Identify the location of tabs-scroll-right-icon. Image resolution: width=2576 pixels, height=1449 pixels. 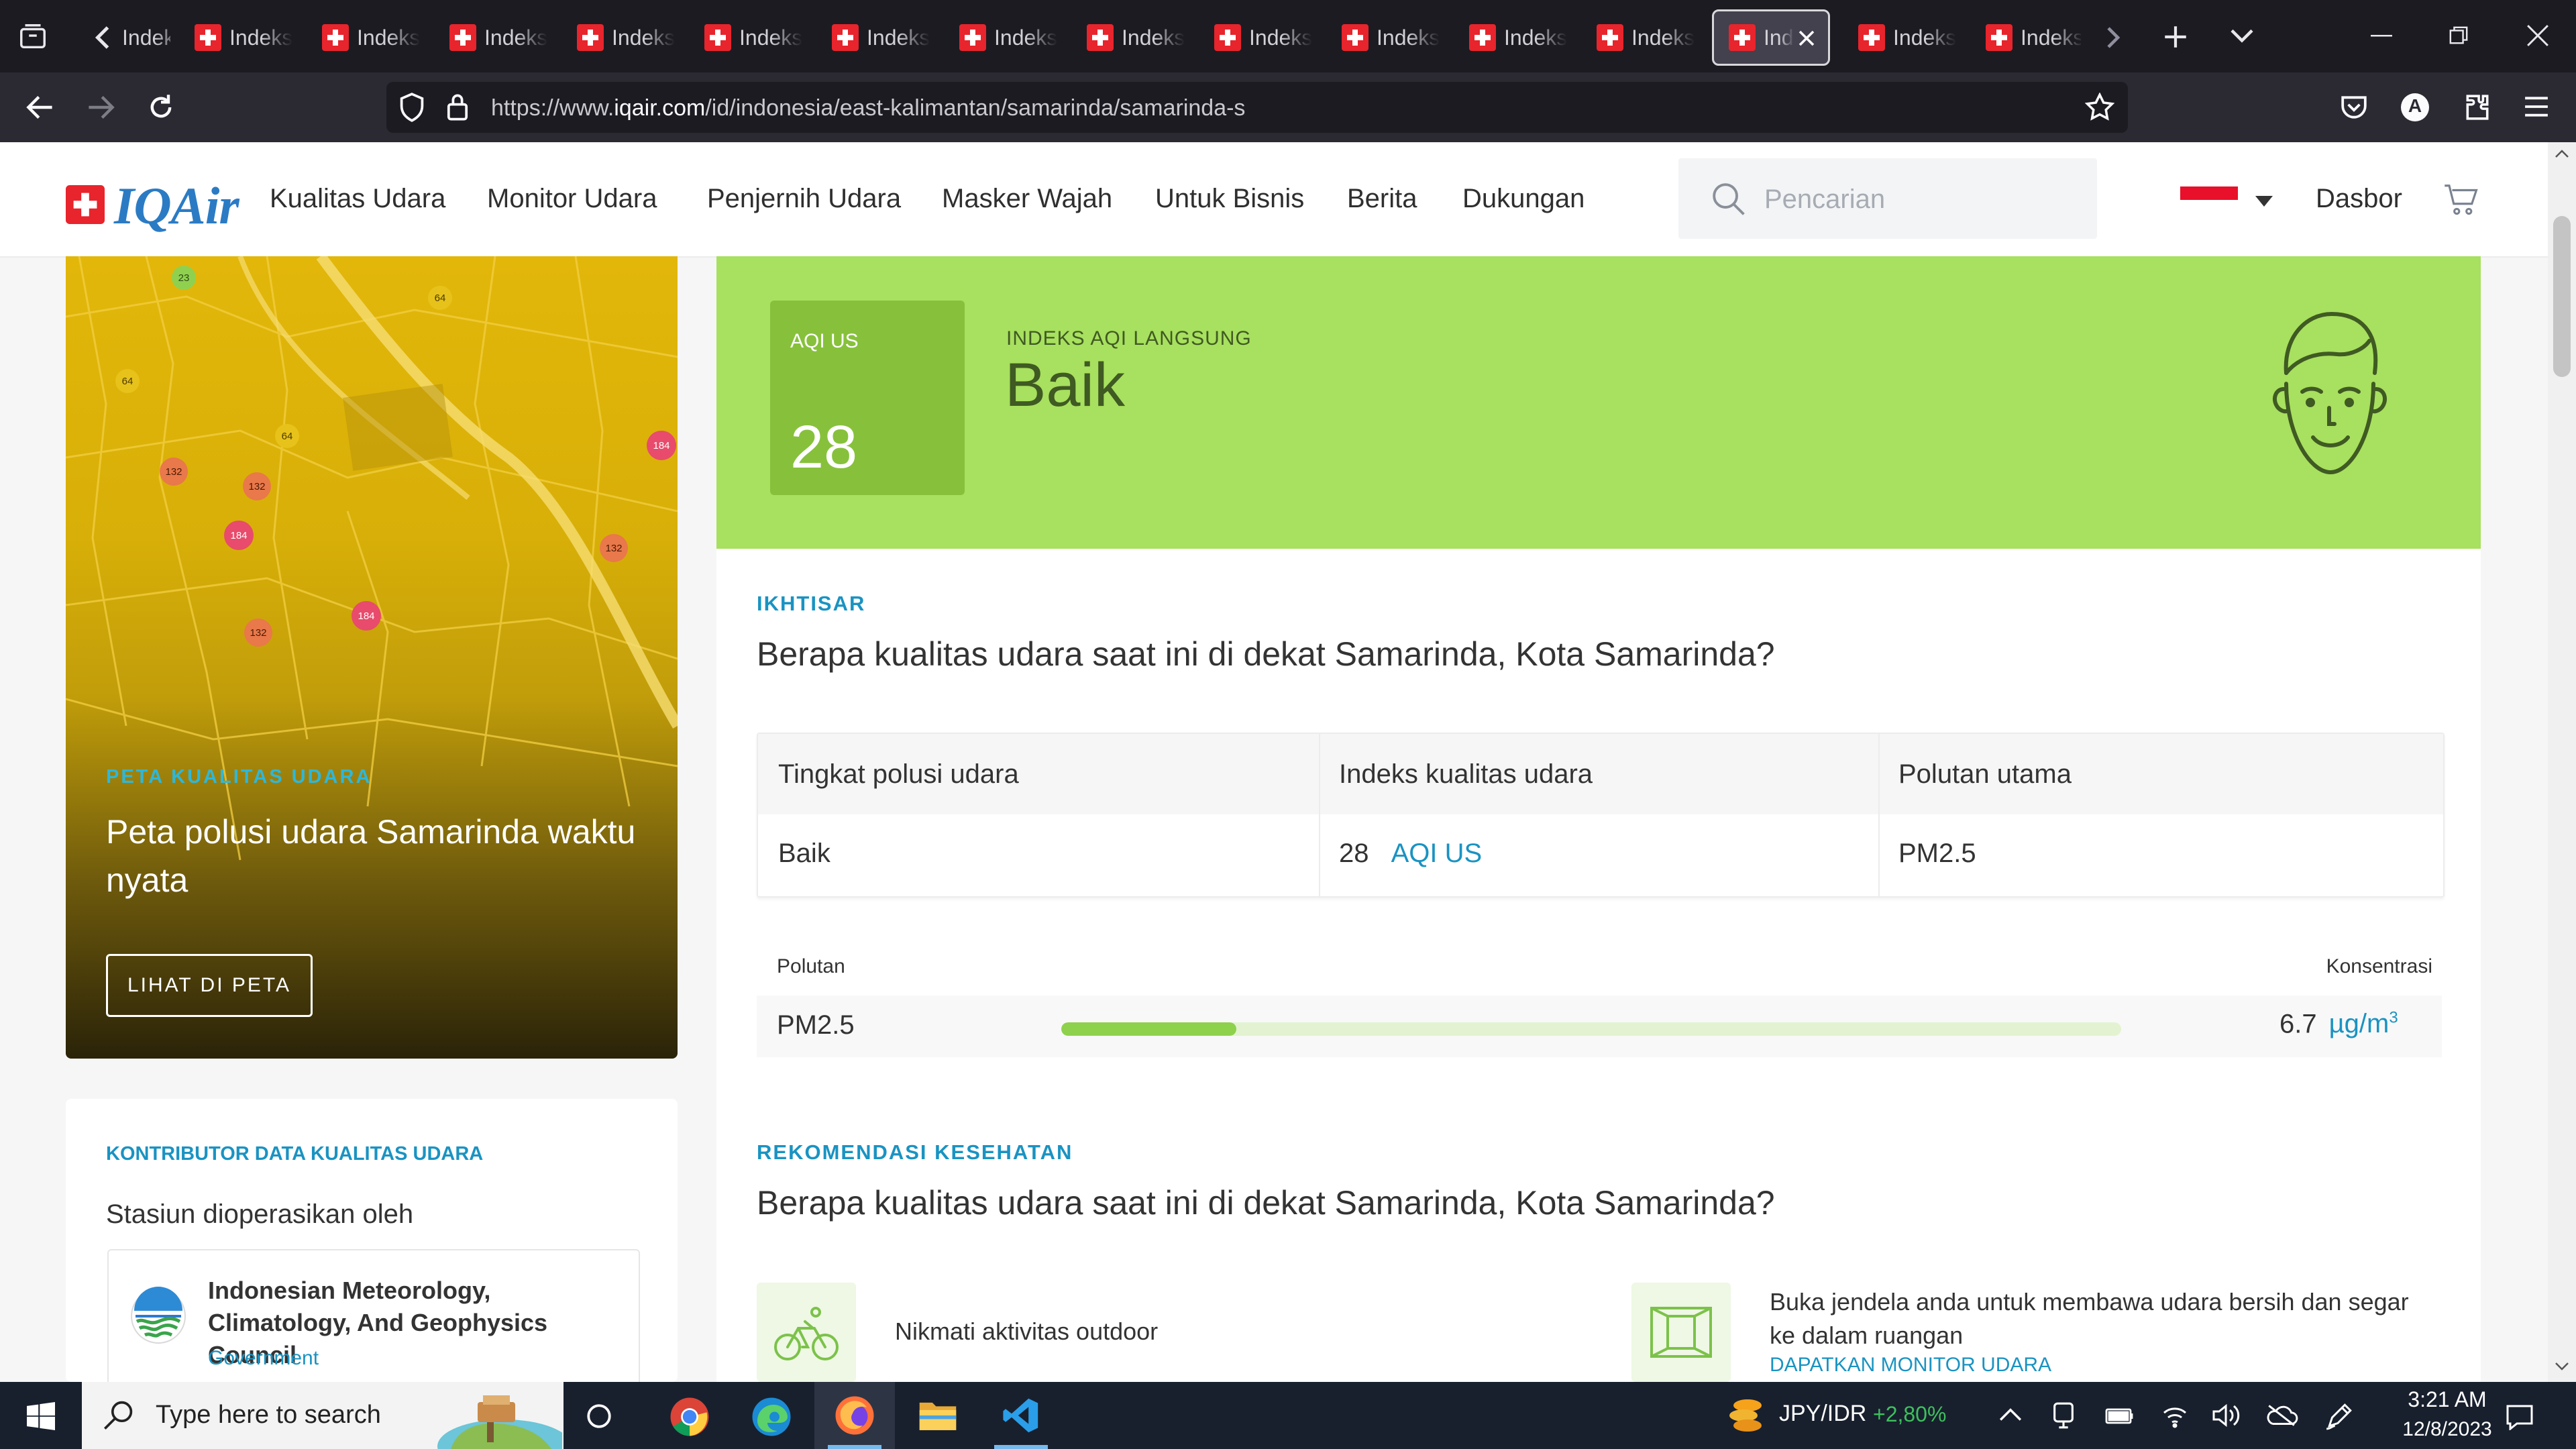
(2113, 37).